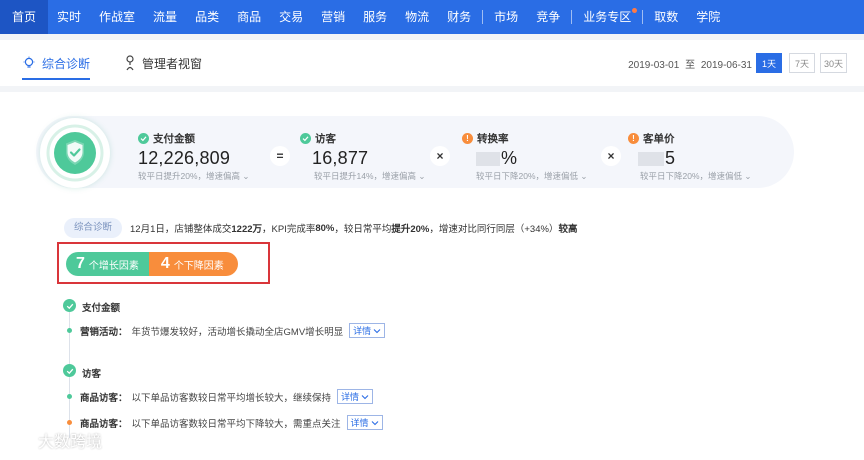  Describe the element at coordinates (802, 63) in the screenshot. I see `range-7-day-button: 7天` at that location.